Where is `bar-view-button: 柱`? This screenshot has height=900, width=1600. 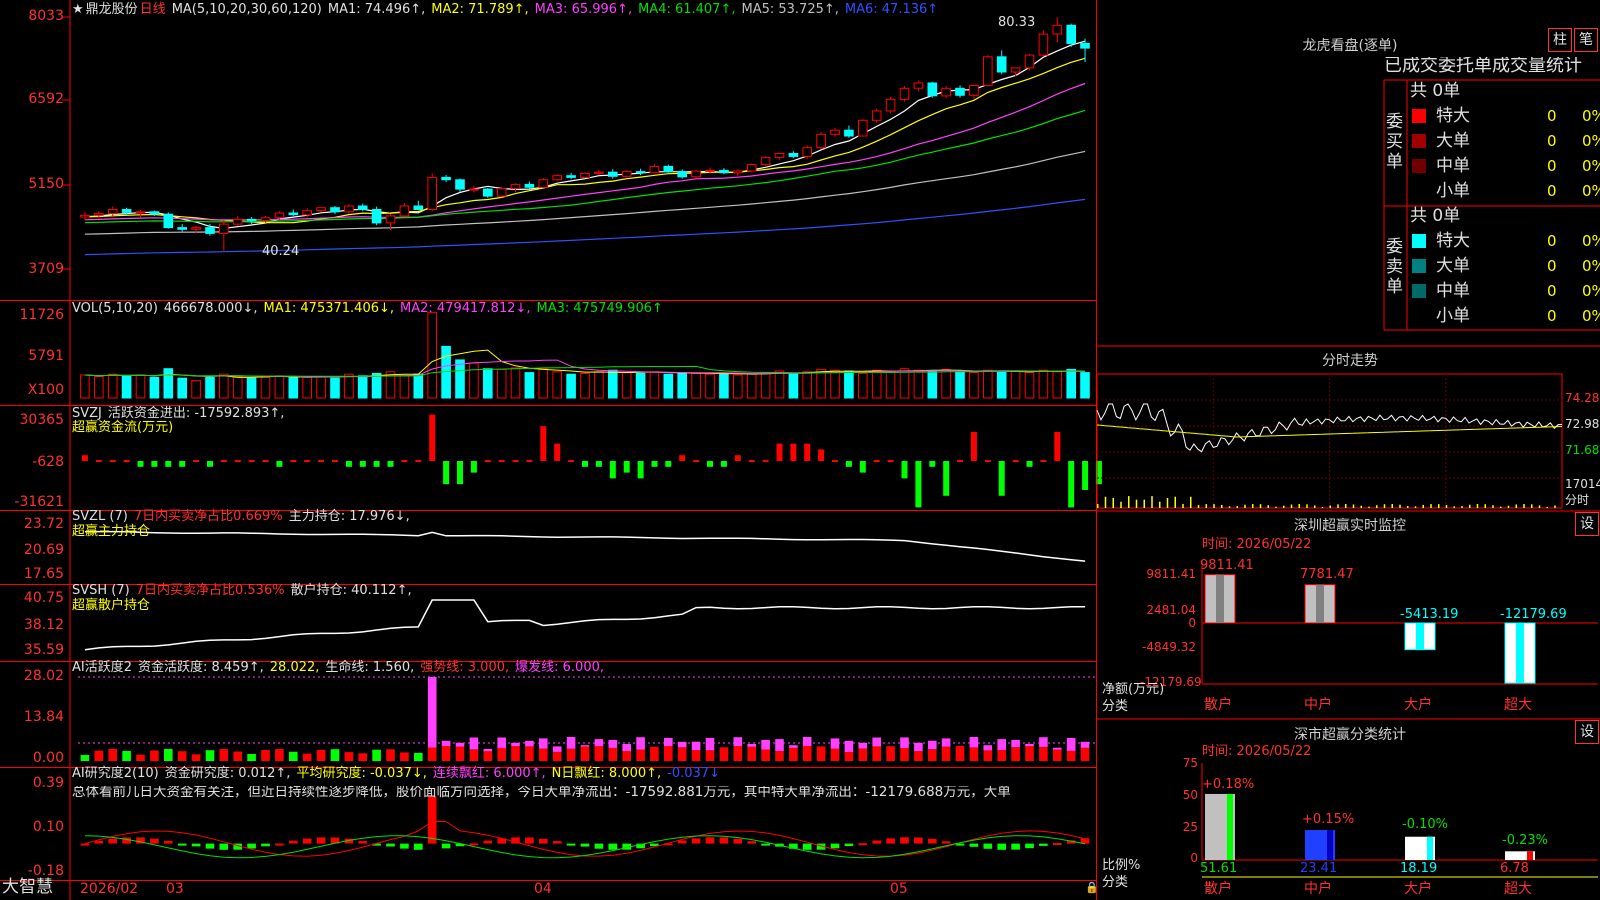 bar-view-button: 柱 is located at coordinates (1560, 40).